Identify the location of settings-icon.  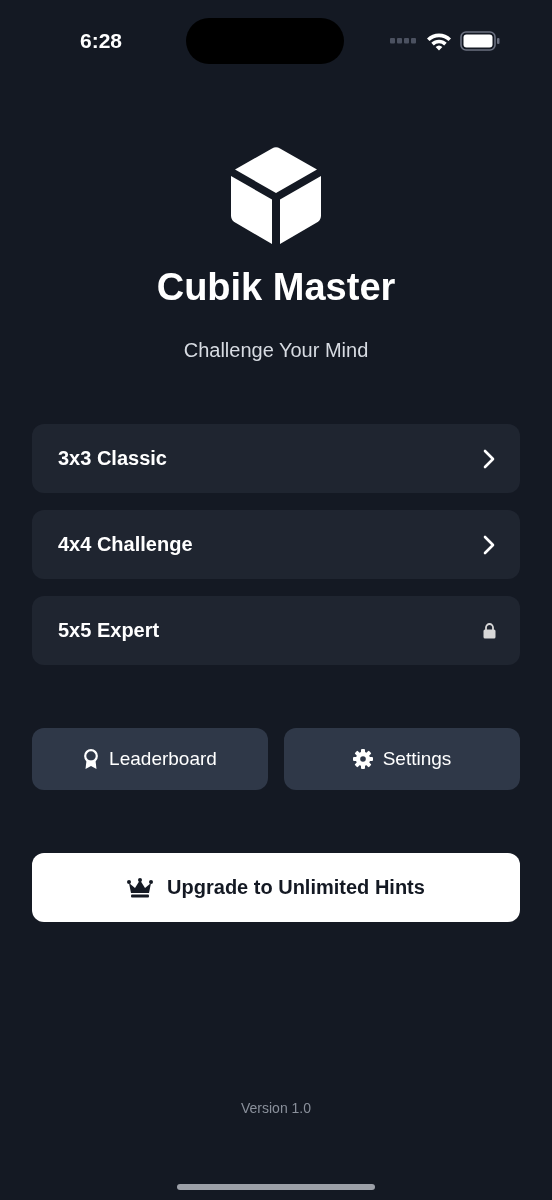
(362, 759).